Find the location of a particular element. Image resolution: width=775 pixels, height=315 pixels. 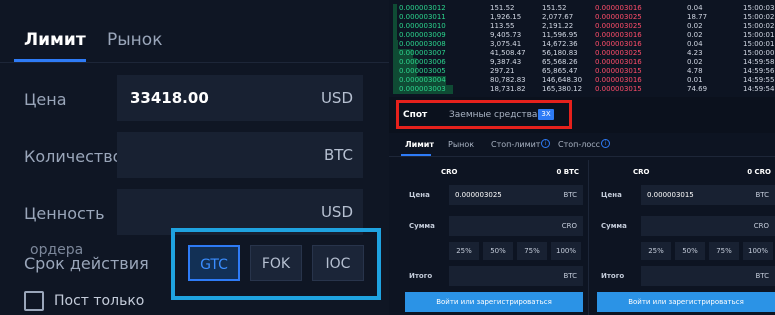

bid-amount: 3,075.41 is located at coordinates (506, 44).